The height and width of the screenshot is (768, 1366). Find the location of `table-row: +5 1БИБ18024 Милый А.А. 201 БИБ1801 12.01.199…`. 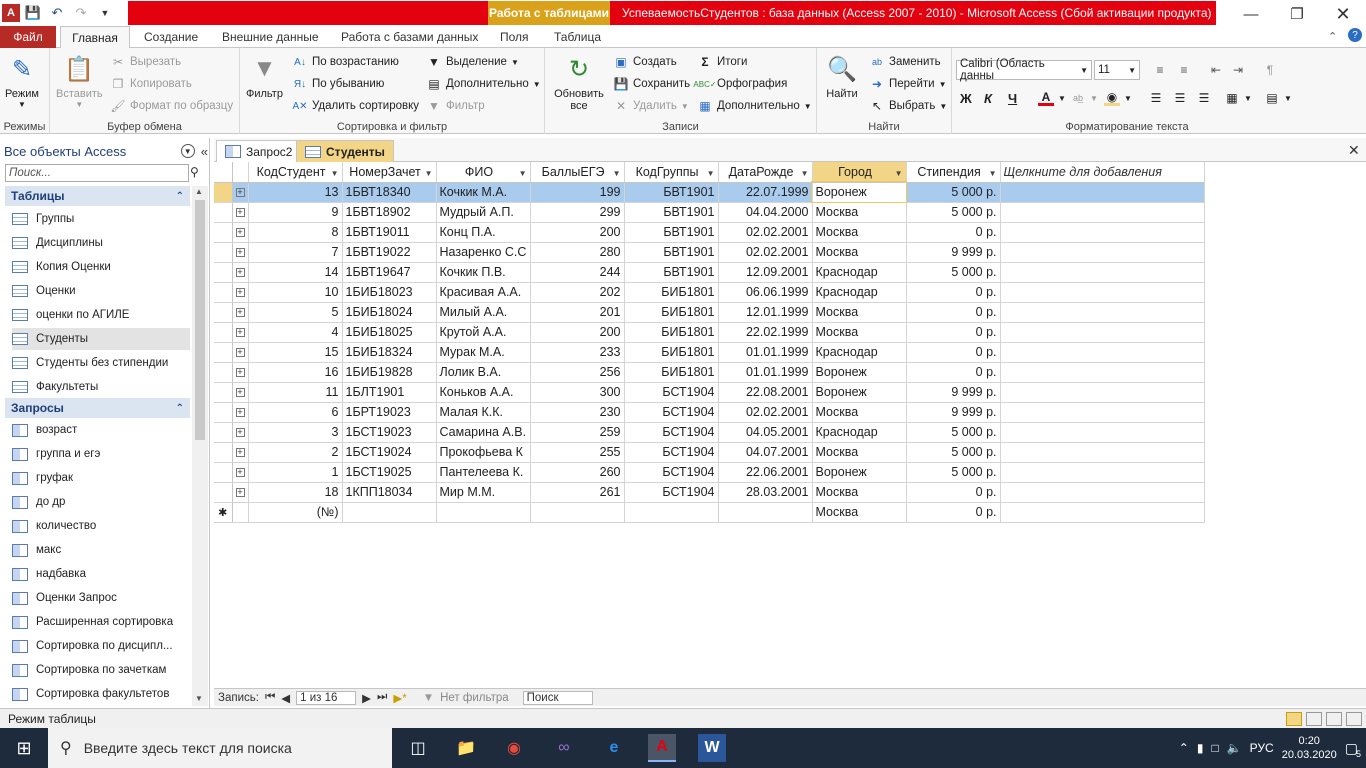

table-row: +5 1БИБ18024 Милый А.А. 201 БИБ1801 12.01.199… is located at coordinates (709, 312).